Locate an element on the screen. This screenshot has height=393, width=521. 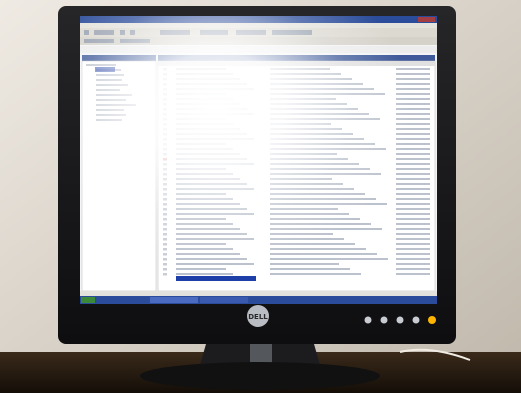
stand-base is located at coordinates (260, 376).